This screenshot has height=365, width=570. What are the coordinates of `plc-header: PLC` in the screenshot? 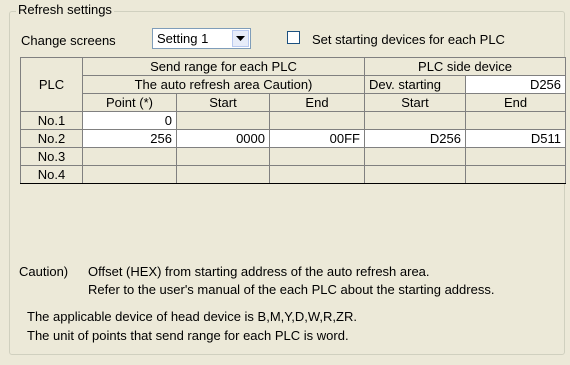 It's located at (51, 84).